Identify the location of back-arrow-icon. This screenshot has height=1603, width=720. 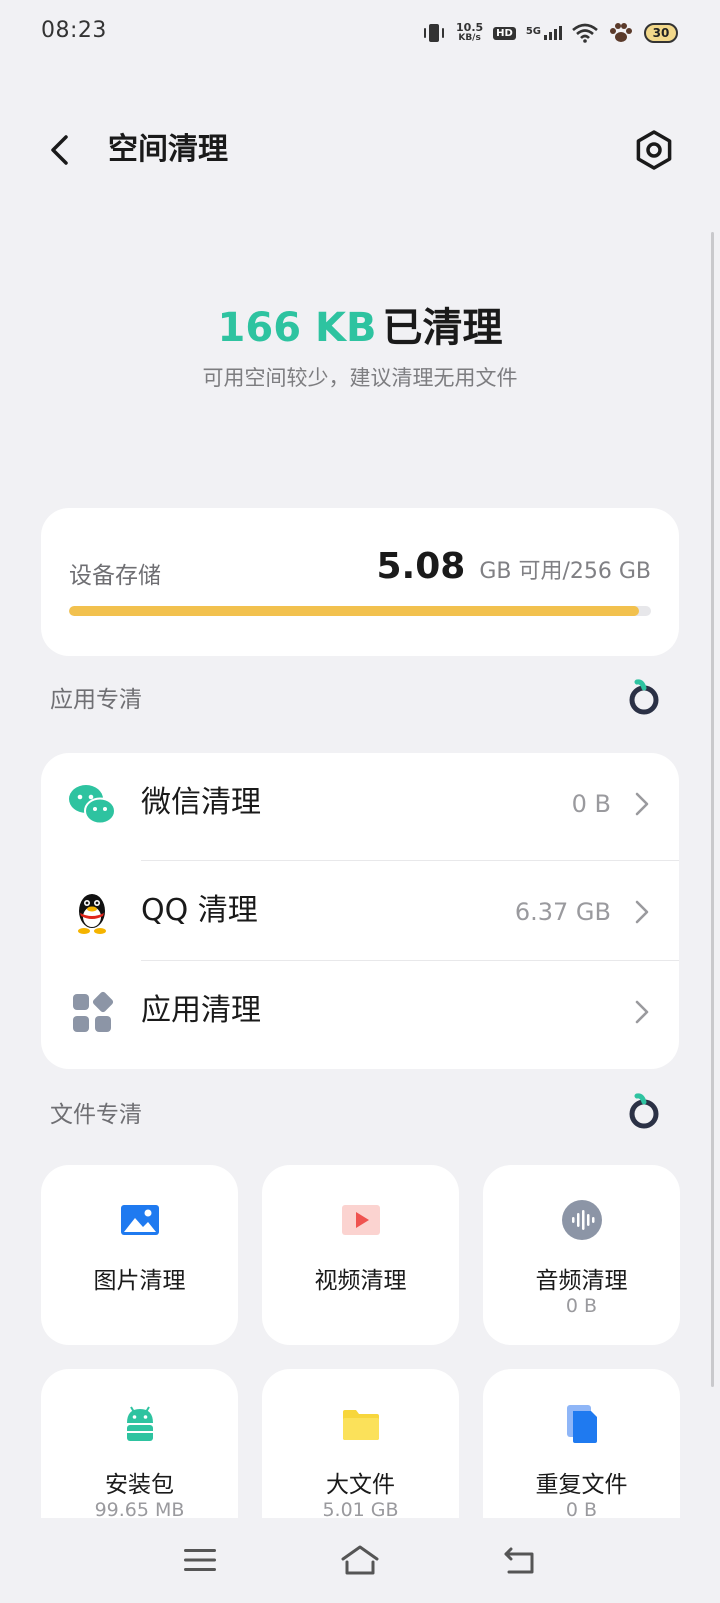
(59, 150).